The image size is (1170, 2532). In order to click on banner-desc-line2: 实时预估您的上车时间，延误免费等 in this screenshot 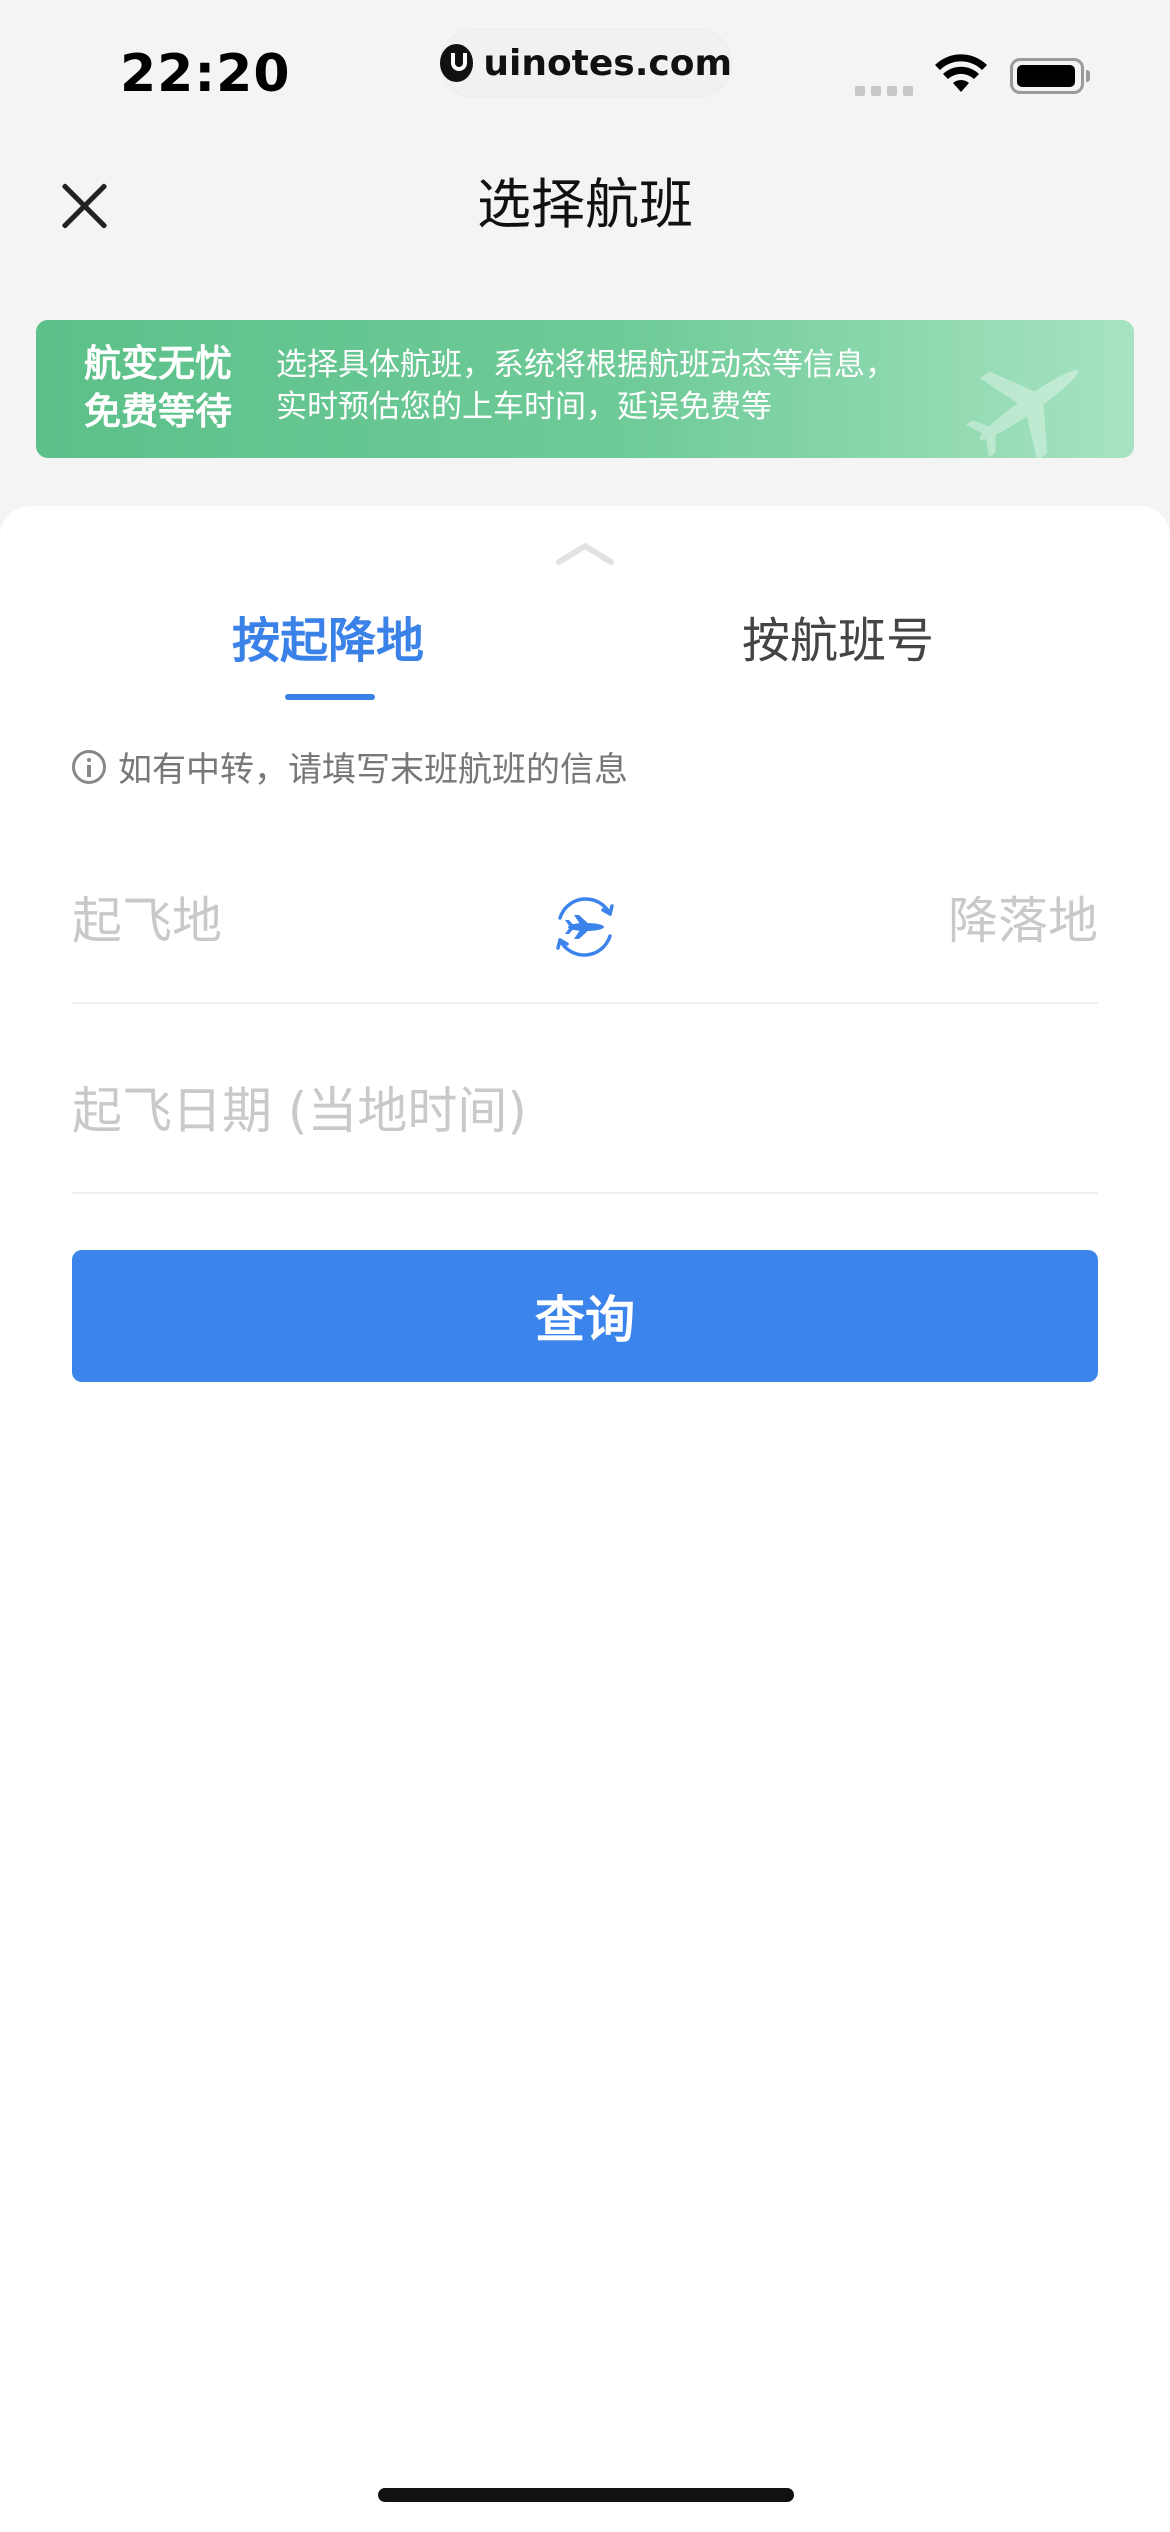, I will do `click(524, 407)`.